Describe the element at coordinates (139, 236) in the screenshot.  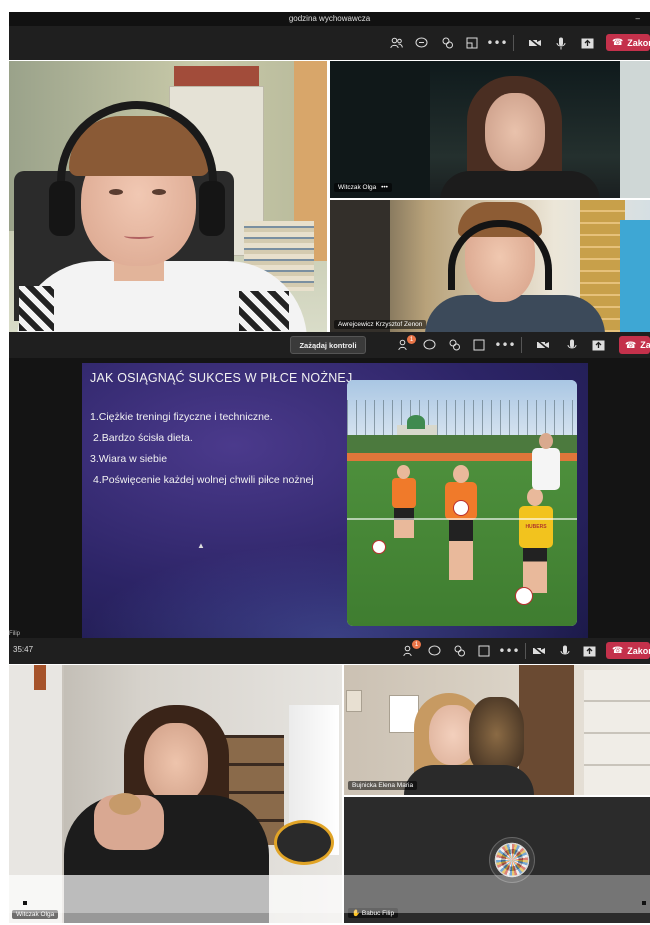
I see `mouth` at that location.